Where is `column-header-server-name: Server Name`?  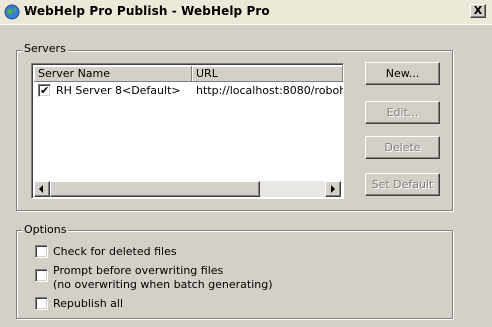 column-header-server-name: Server Name is located at coordinates (113, 74).